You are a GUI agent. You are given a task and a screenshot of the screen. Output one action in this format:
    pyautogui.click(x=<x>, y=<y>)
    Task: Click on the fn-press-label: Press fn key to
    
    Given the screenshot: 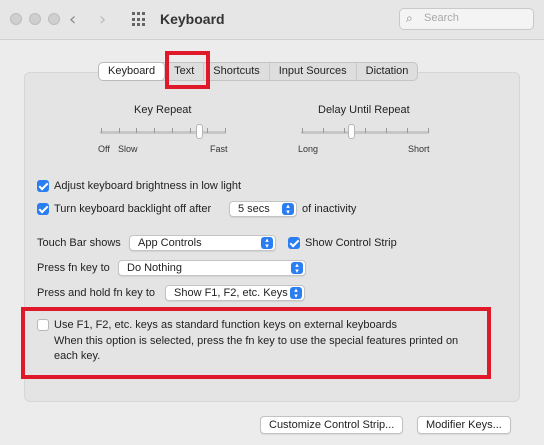 What is the action you would take?
    pyautogui.click(x=73, y=268)
    